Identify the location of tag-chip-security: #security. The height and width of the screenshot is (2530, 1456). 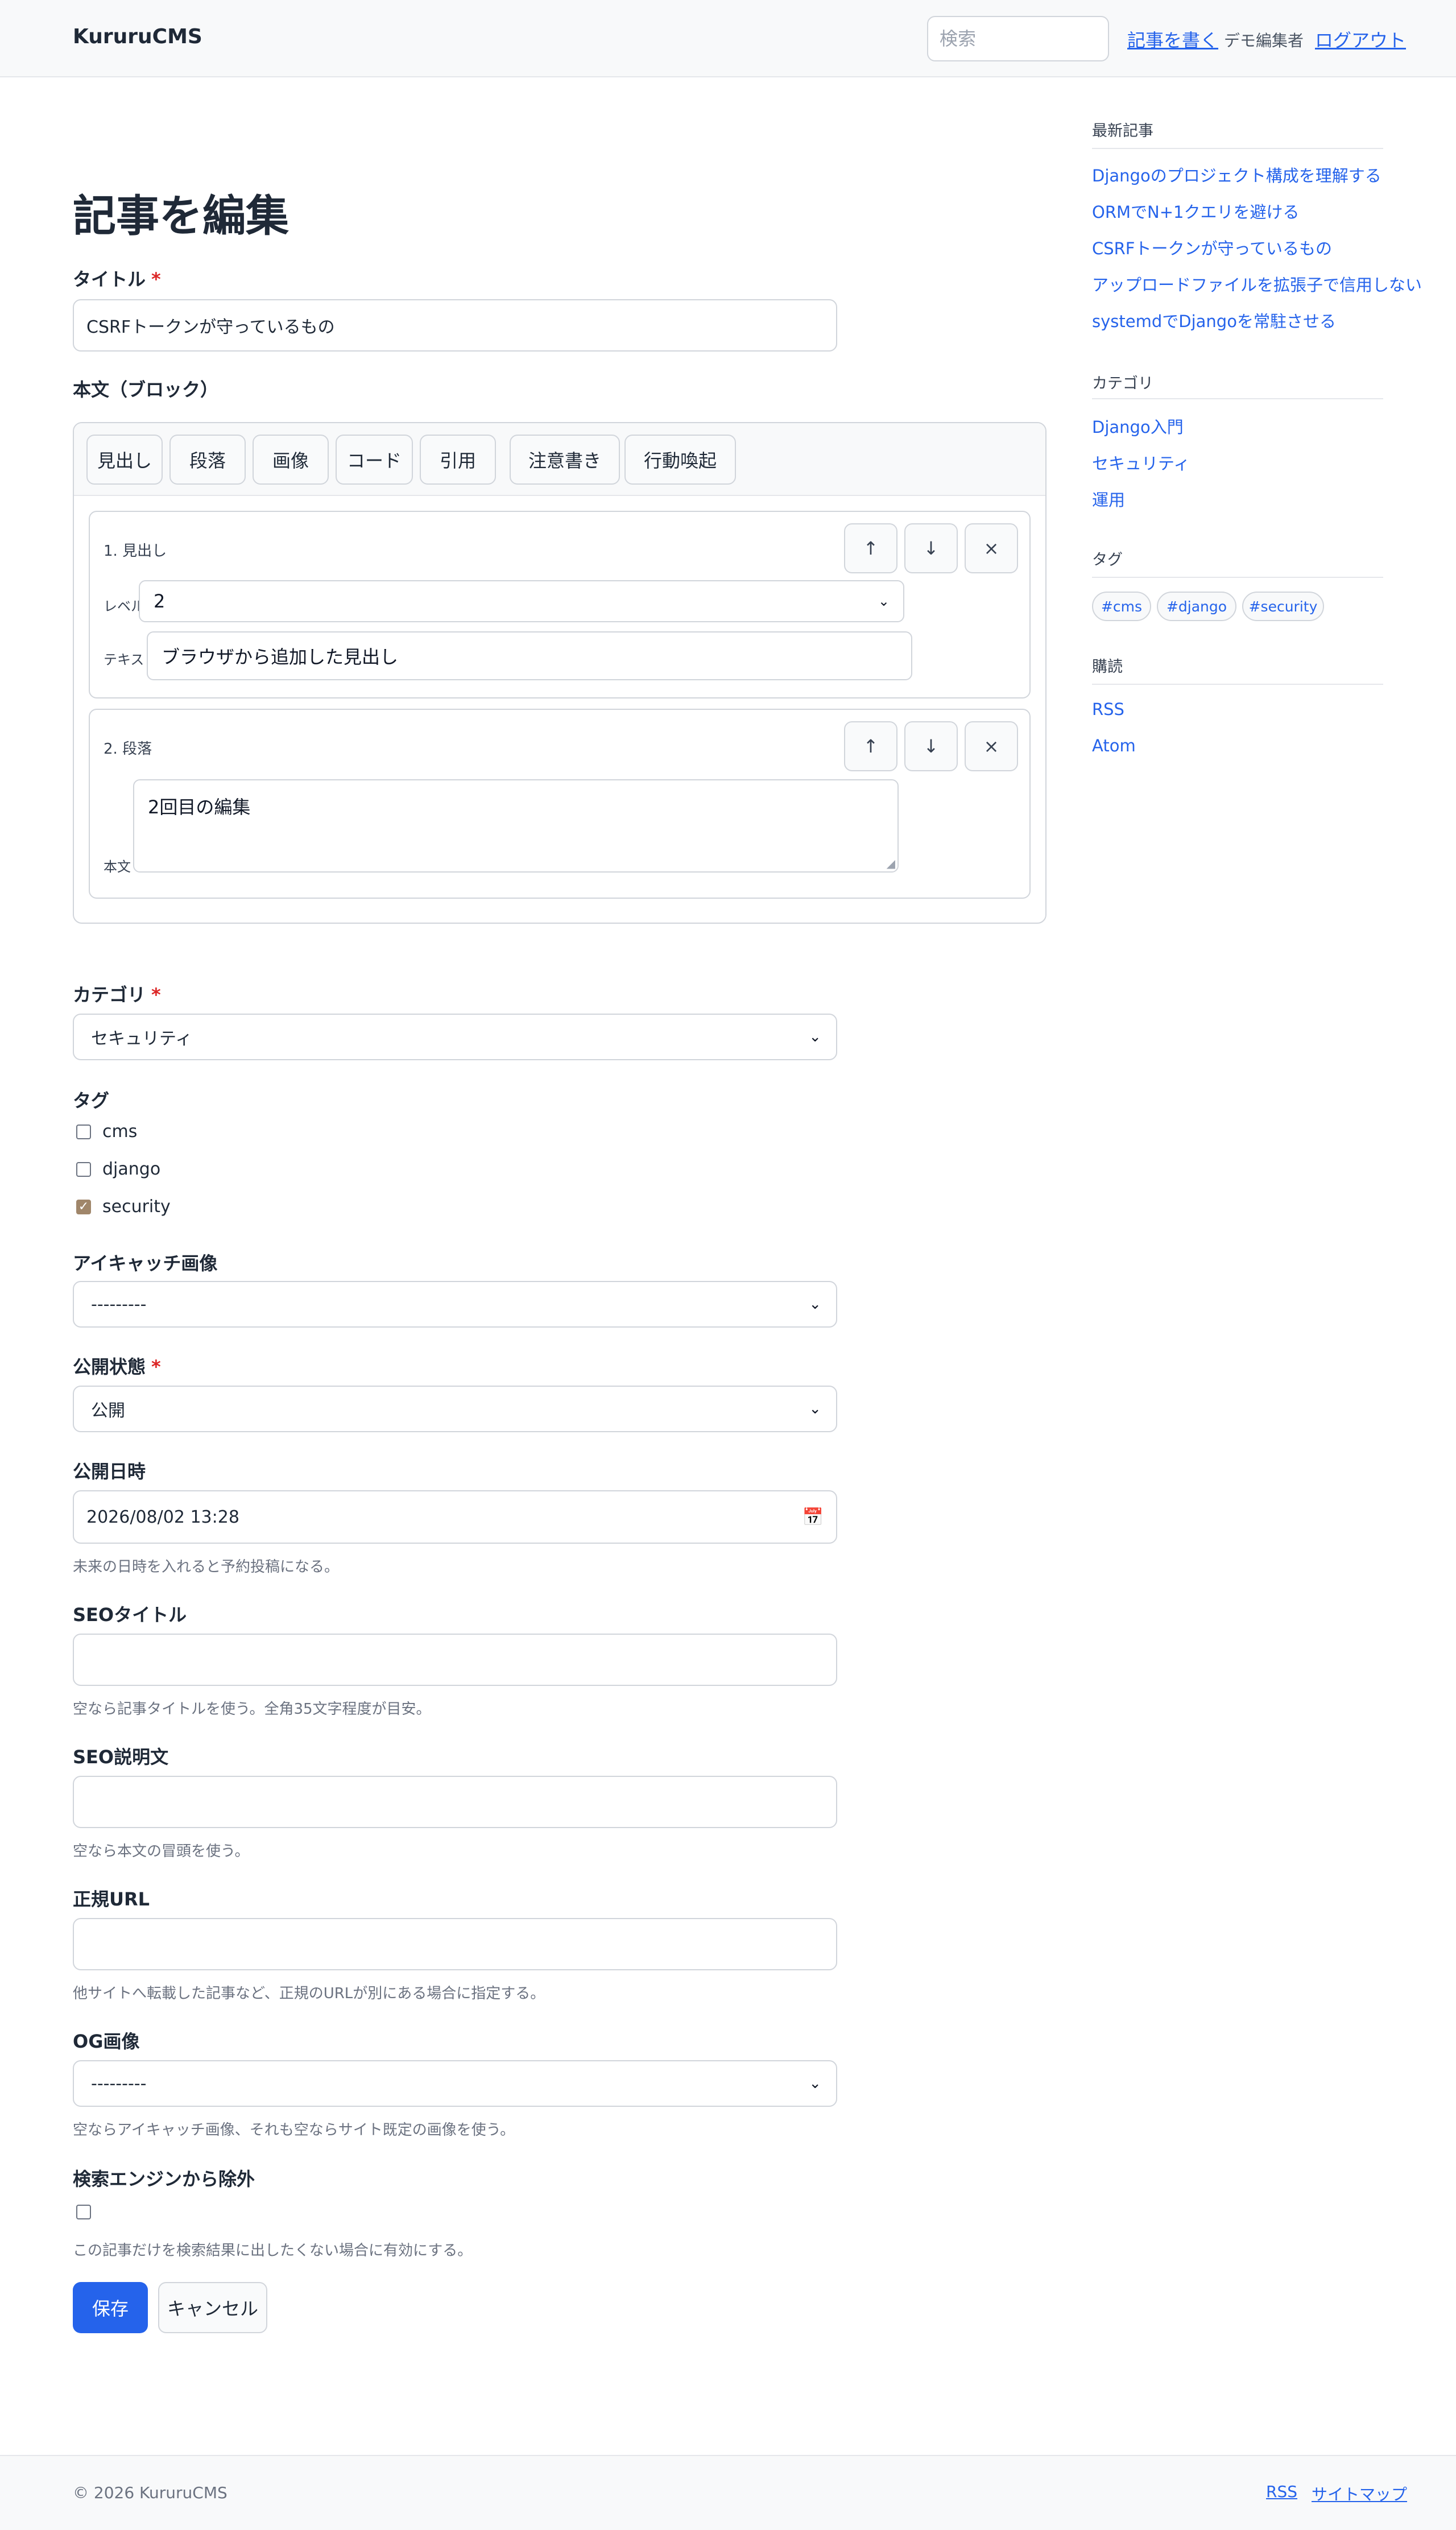
(1283, 606).